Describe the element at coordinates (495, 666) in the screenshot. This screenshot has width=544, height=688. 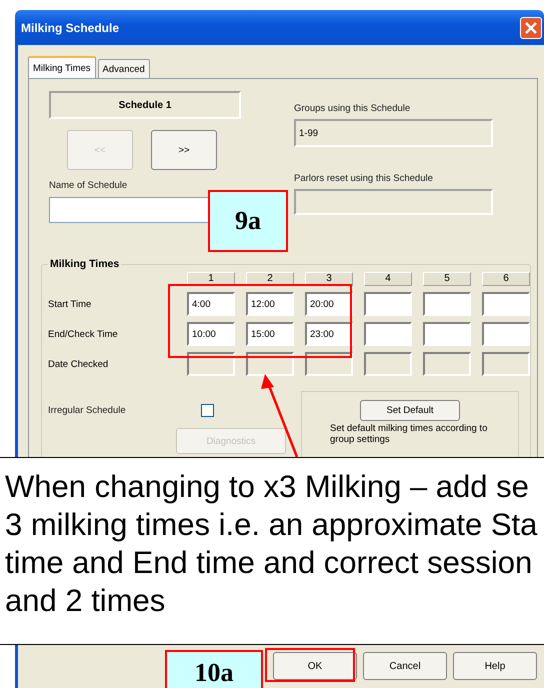
I see `dialog-button: Help` at that location.